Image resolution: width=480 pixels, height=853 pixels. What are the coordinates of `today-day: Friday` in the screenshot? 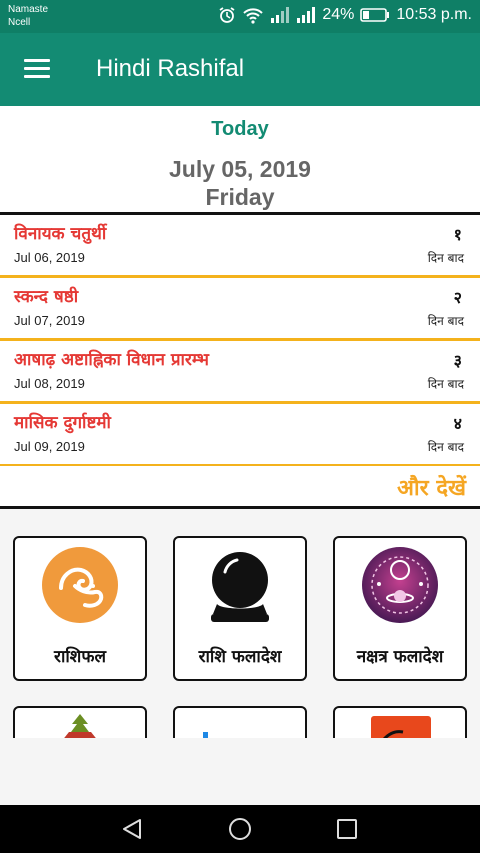 It's located at (240, 197).